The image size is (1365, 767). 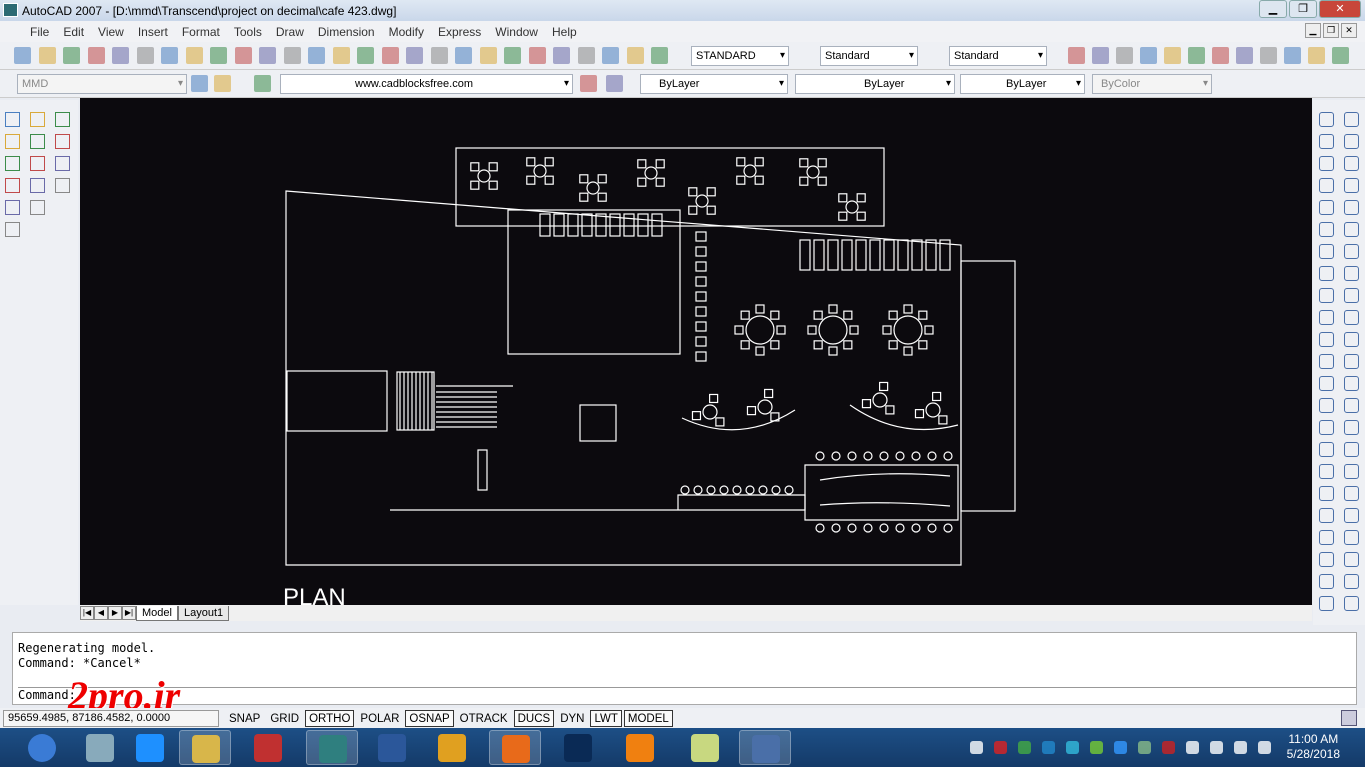 I want to click on close-button: ✕, so click(x=1340, y=9).